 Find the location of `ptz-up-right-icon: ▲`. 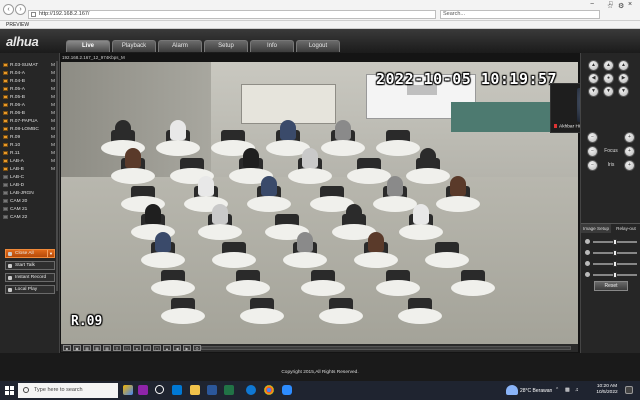

ptz-up-right-icon: ▲ is located at coordinates (623, 65).